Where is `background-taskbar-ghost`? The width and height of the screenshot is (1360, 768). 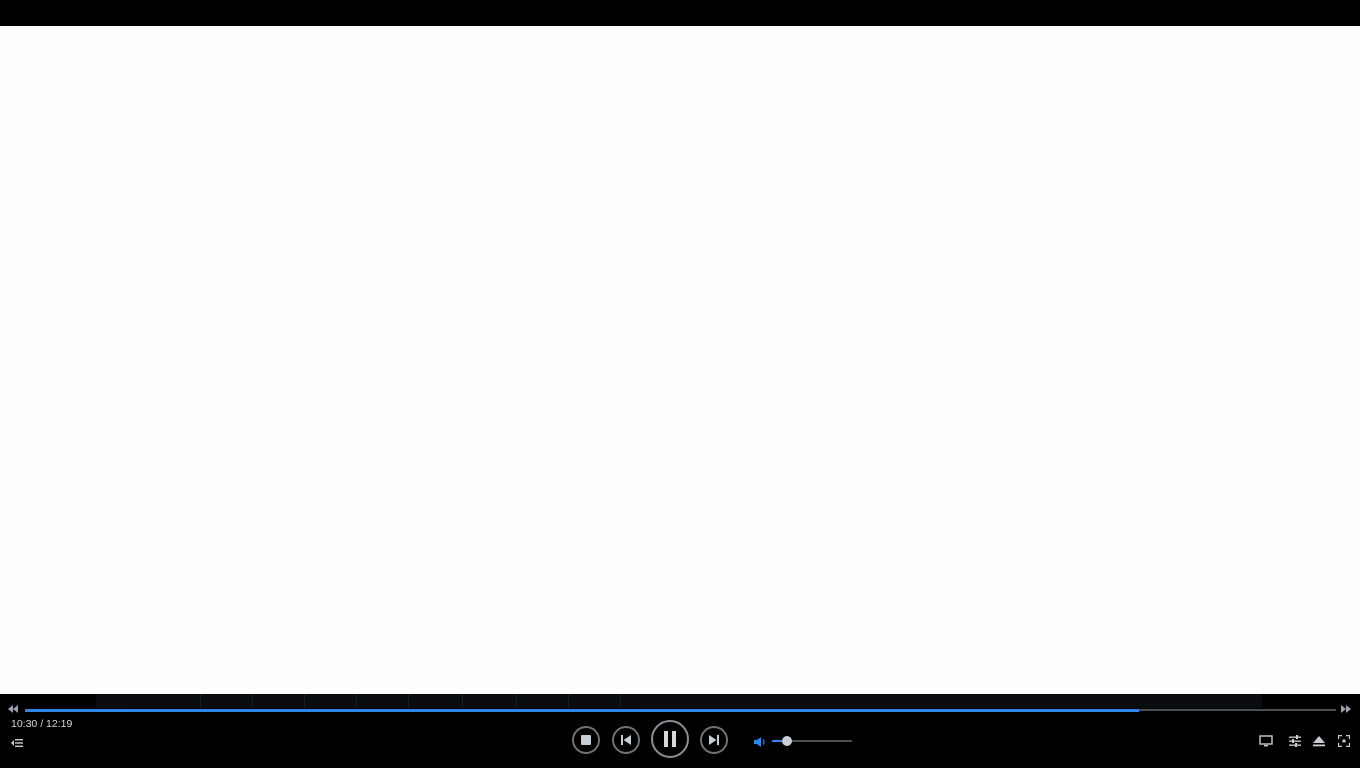 background-taskbar-ghost is located at coordinates (679, 701).